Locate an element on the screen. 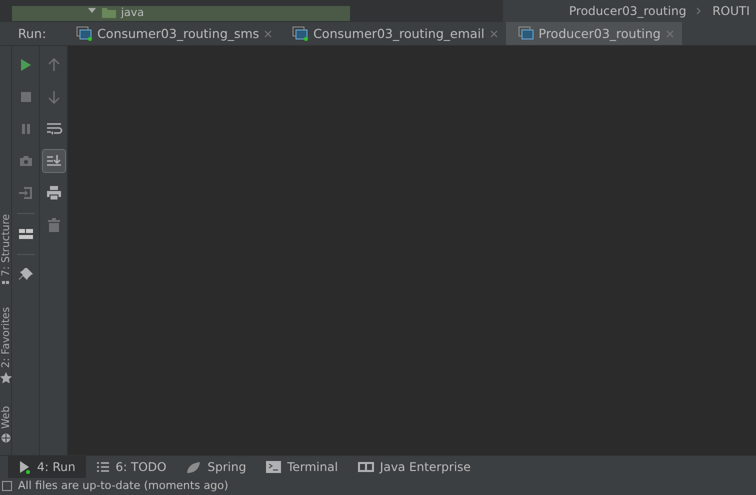 Image resolution: width=756 pixels, height=495 pixels. structure-icon is located at coordinates (5, 283).